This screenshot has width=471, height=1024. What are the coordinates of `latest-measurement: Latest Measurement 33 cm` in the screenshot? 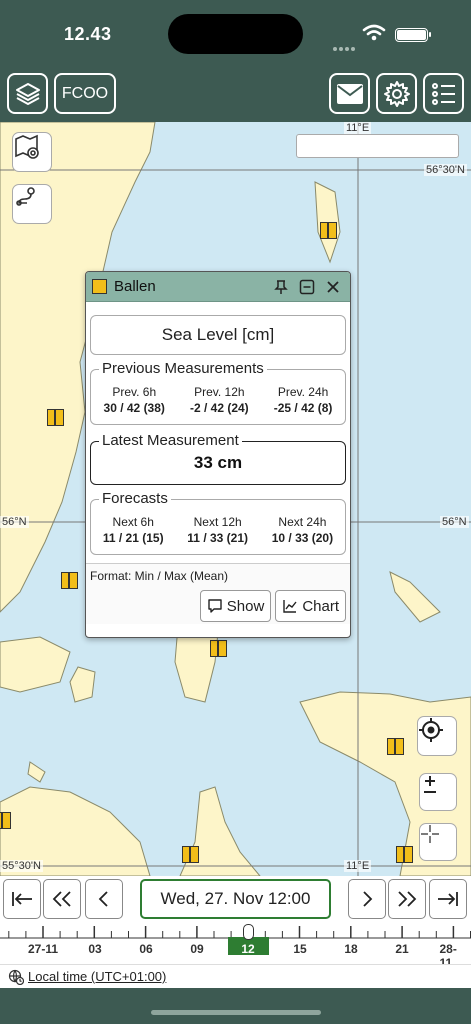 It's located at (218, 458).